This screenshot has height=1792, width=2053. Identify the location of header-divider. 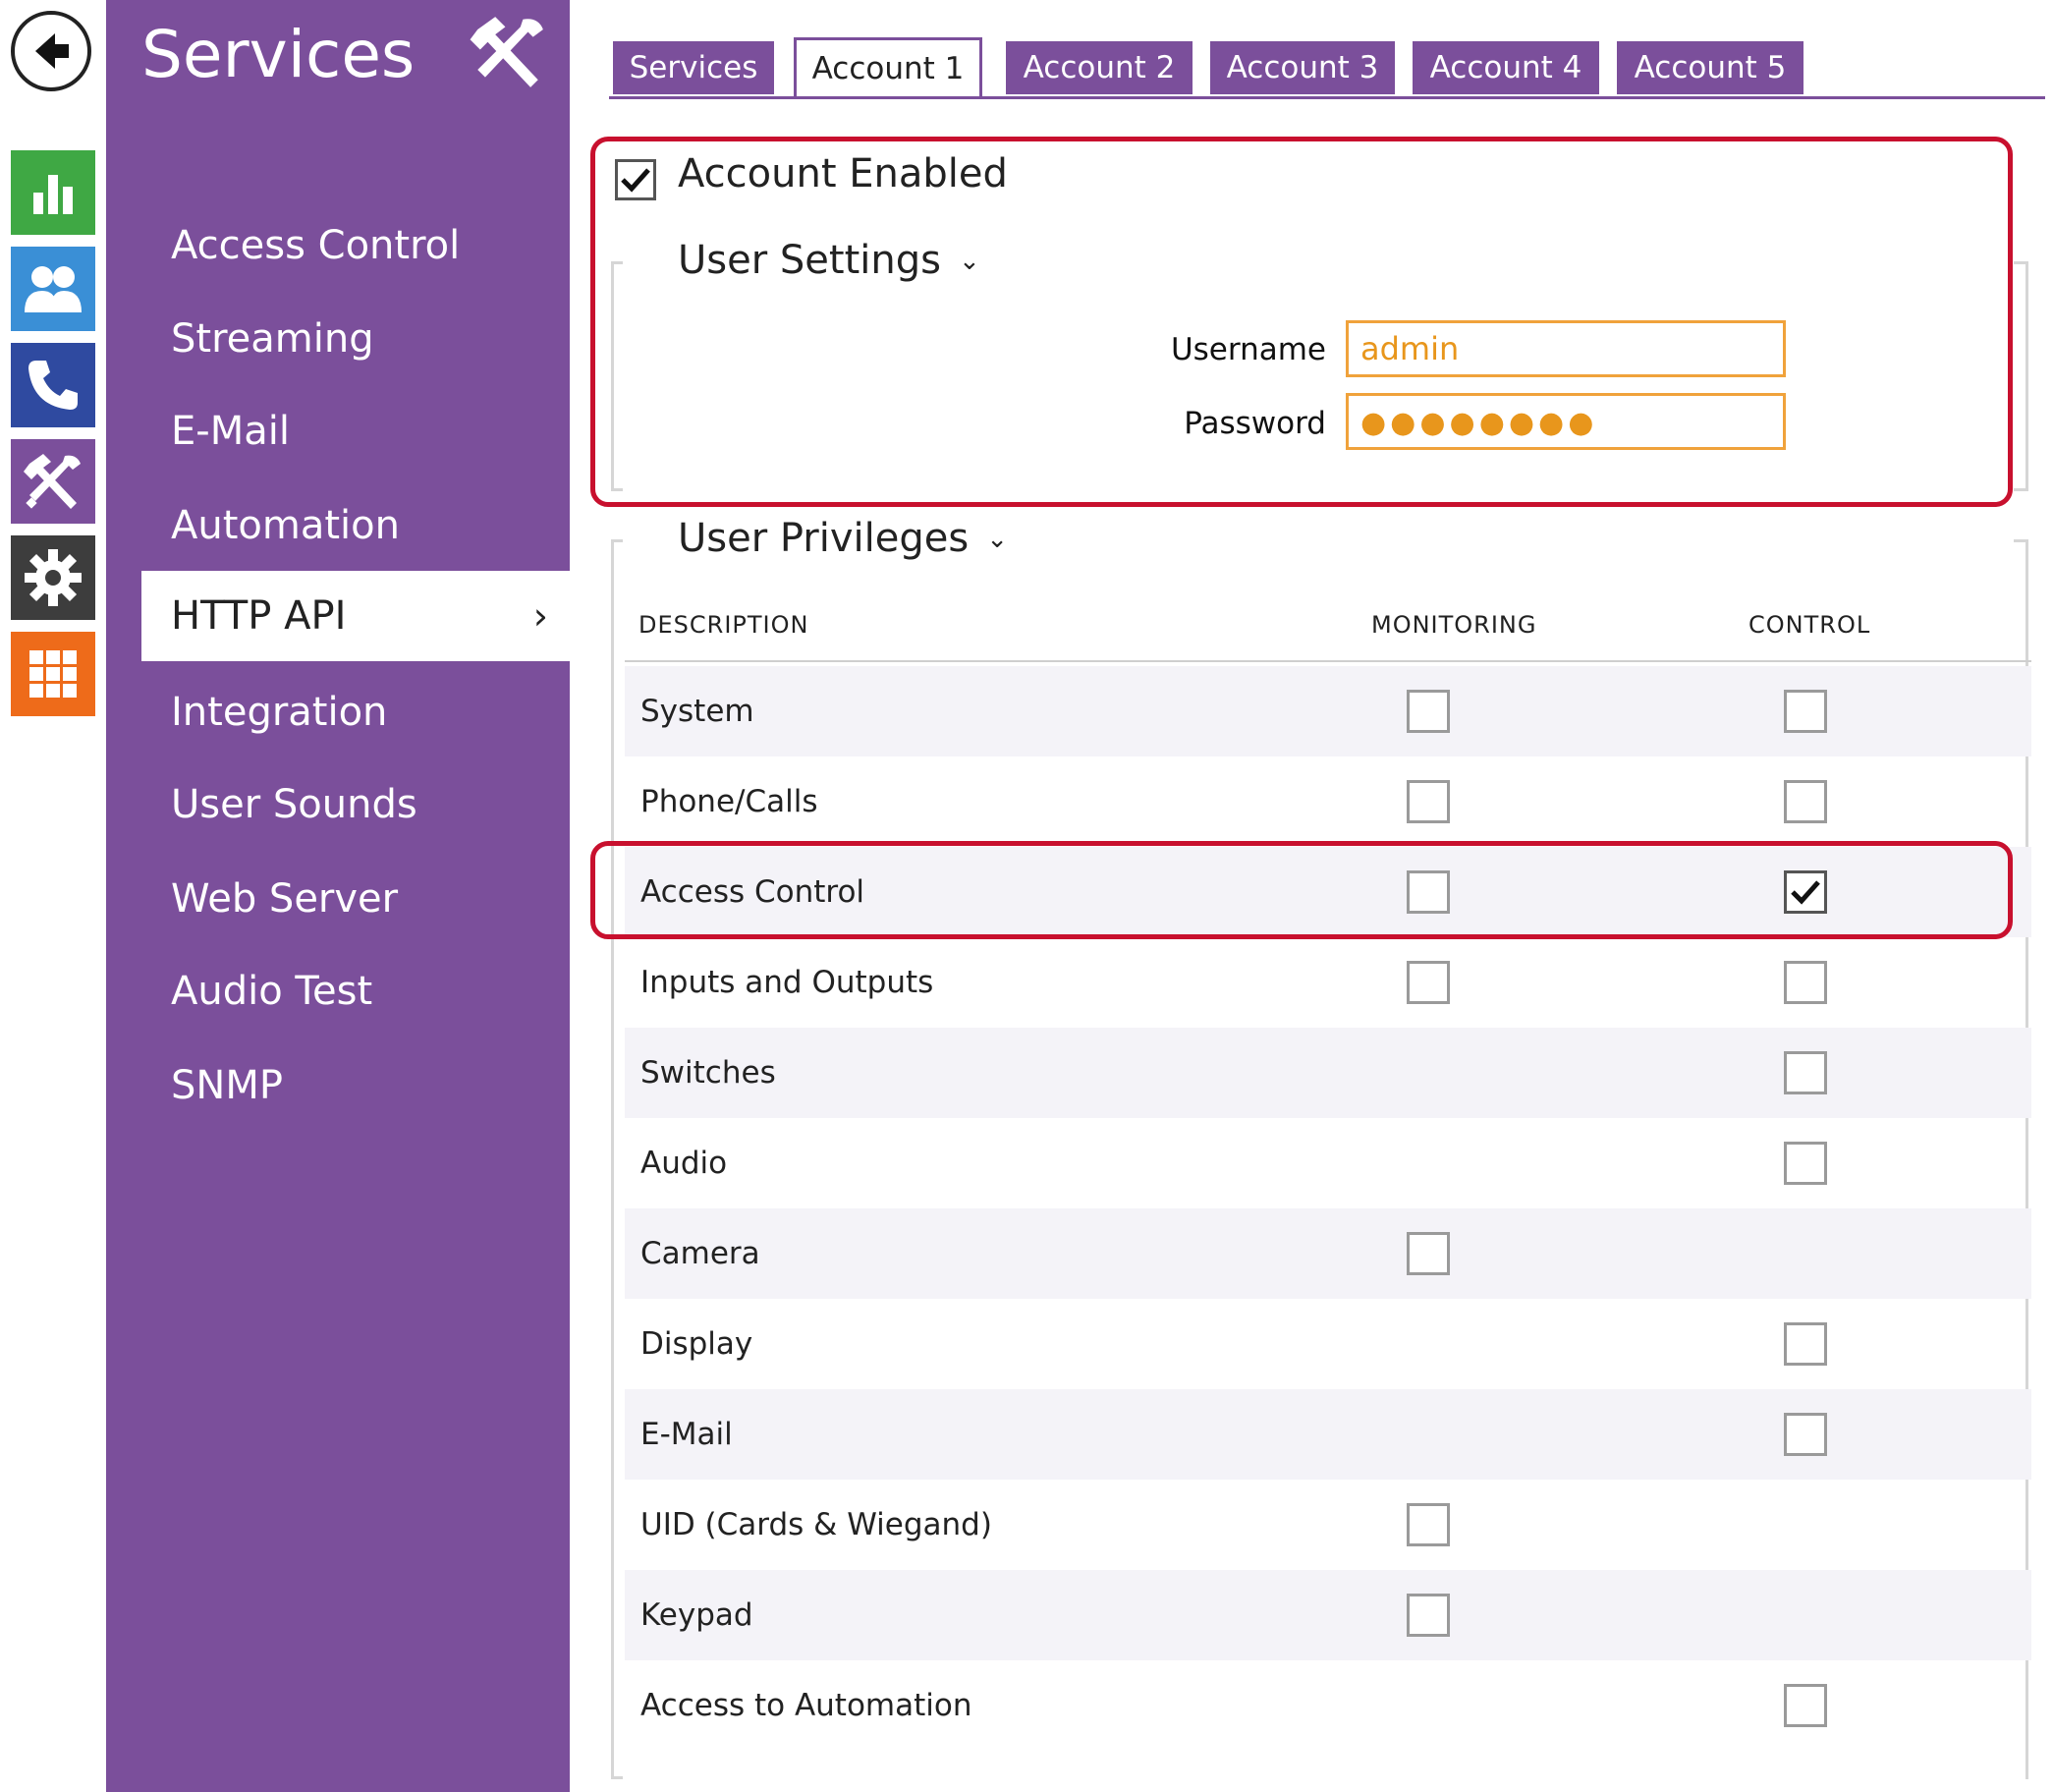
(1328, 661).